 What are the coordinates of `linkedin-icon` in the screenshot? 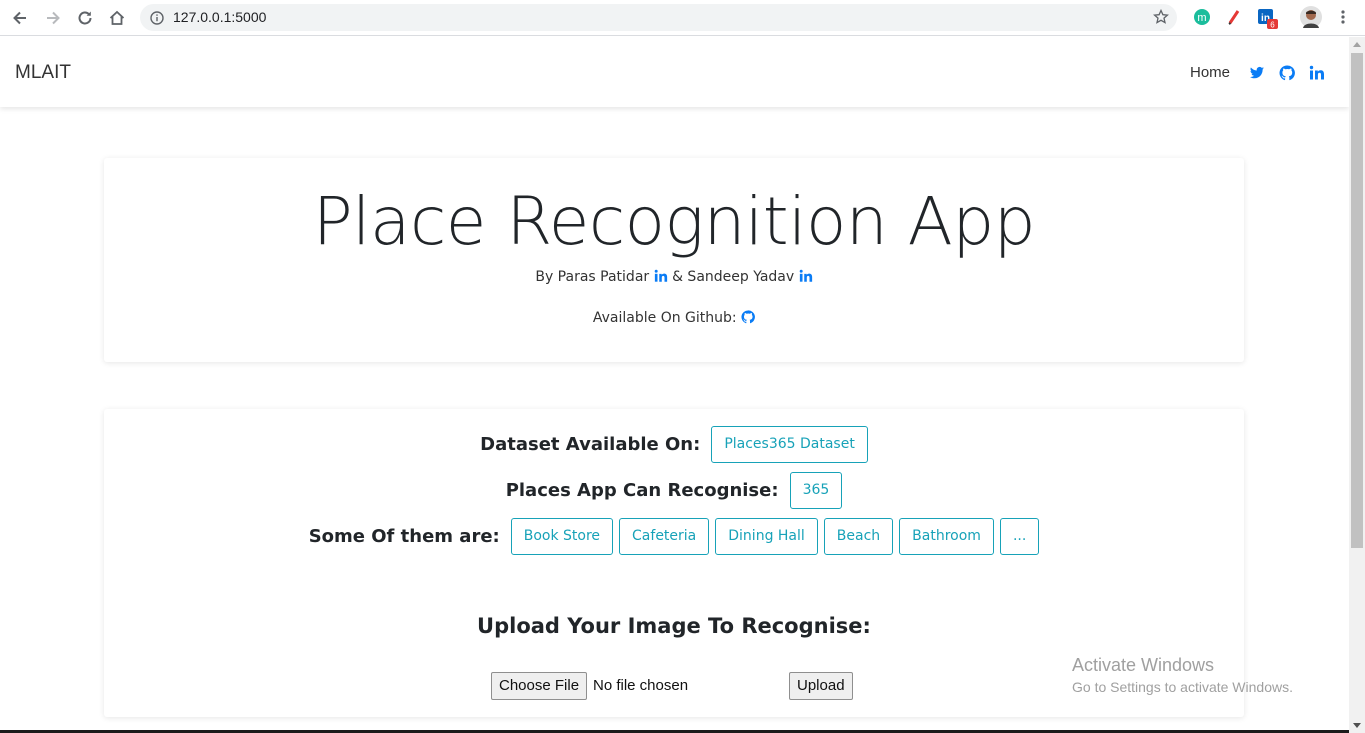 It's located at (1317, 73).